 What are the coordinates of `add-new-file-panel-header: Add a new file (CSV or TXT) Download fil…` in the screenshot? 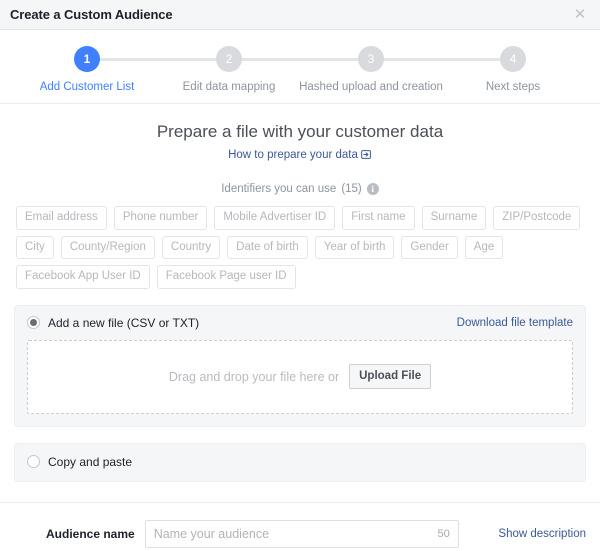 It's located at (300, 323).